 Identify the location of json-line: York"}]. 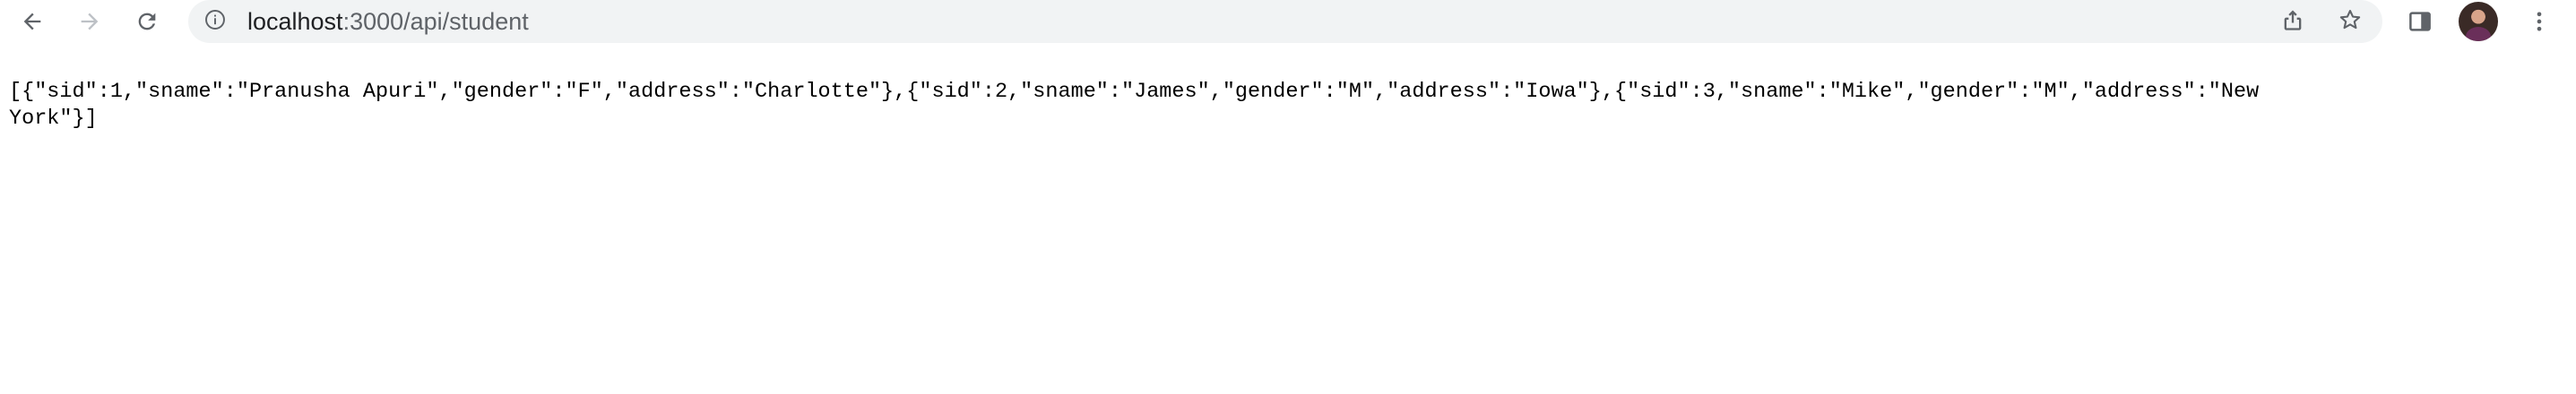
(53, 119).